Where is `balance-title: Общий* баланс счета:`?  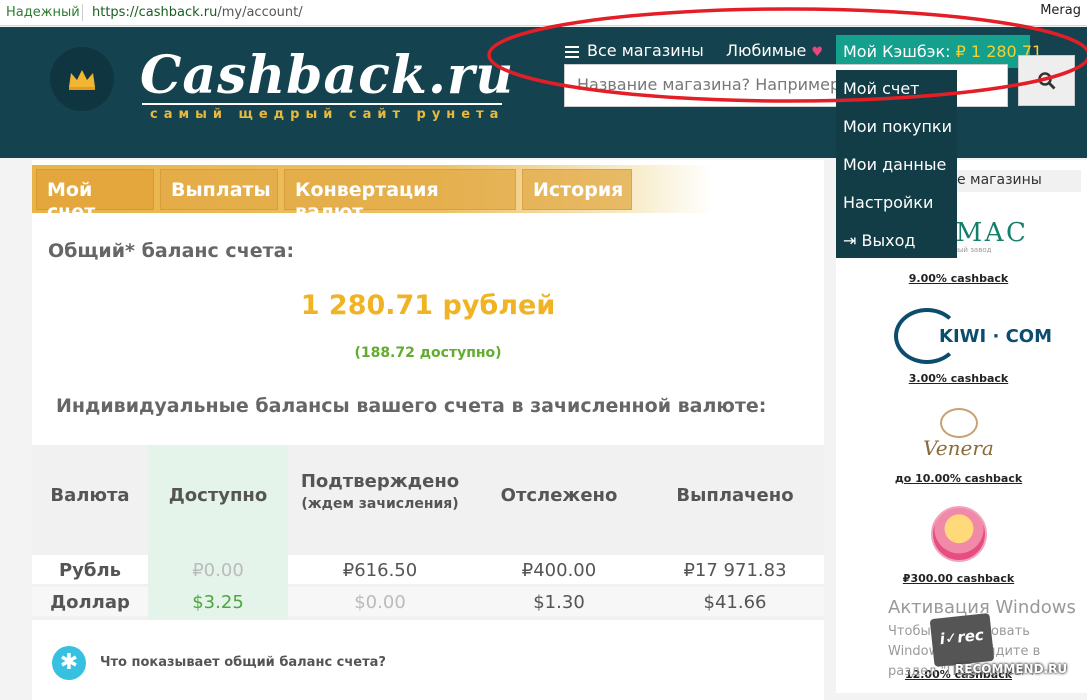 balance-title: Общий* баланс счета: is located at coordinates (171, 251).